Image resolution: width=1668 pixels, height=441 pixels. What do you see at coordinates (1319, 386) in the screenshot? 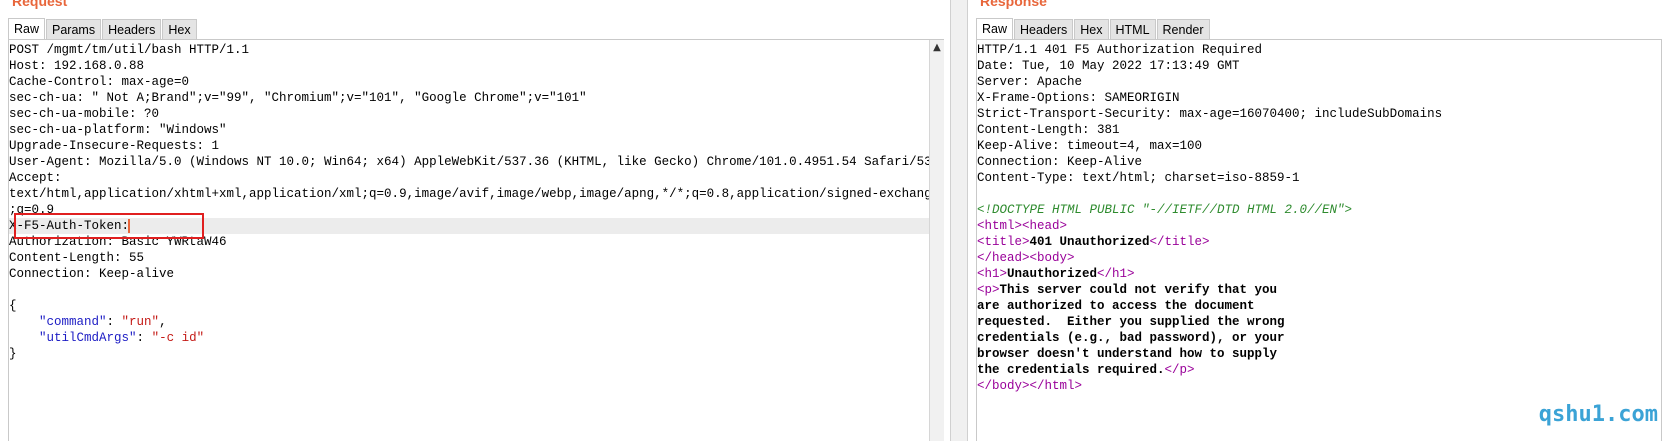
I see `response-close-line: </body></html>` at bounding box center [1319, 386].